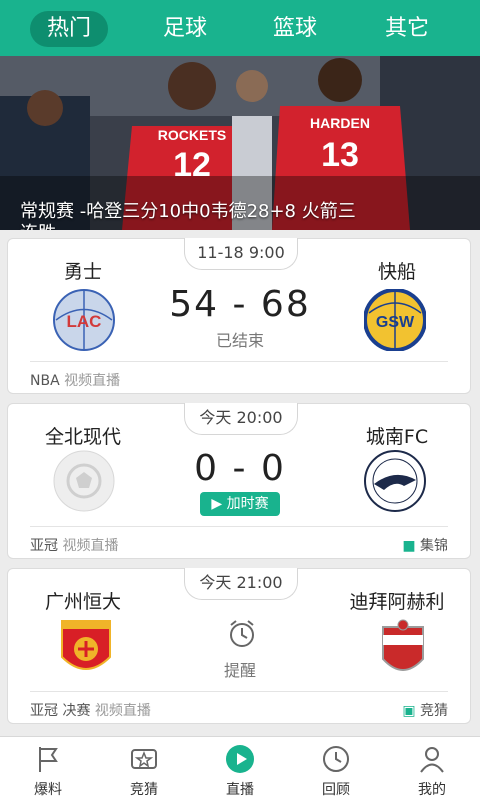 The image size is (480, 801). Describe the element at coordinates (403, 645) in the screenshot. I see `al-ahli-logo-icon` at that location.